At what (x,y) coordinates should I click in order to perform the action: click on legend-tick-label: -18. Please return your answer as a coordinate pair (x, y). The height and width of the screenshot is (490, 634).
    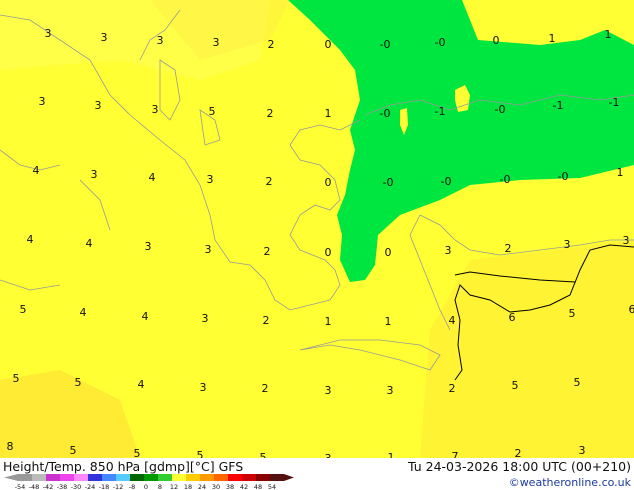
    Looking at the image, I should click on (104, 486).